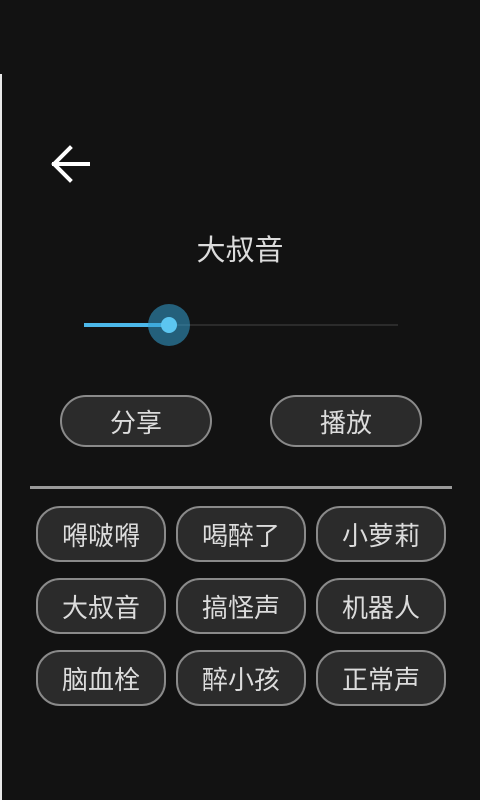 Image resolution: width=480 pixels, height=800 pixels. I want to click on effect-button: 醉小孩, so click(241, 678).